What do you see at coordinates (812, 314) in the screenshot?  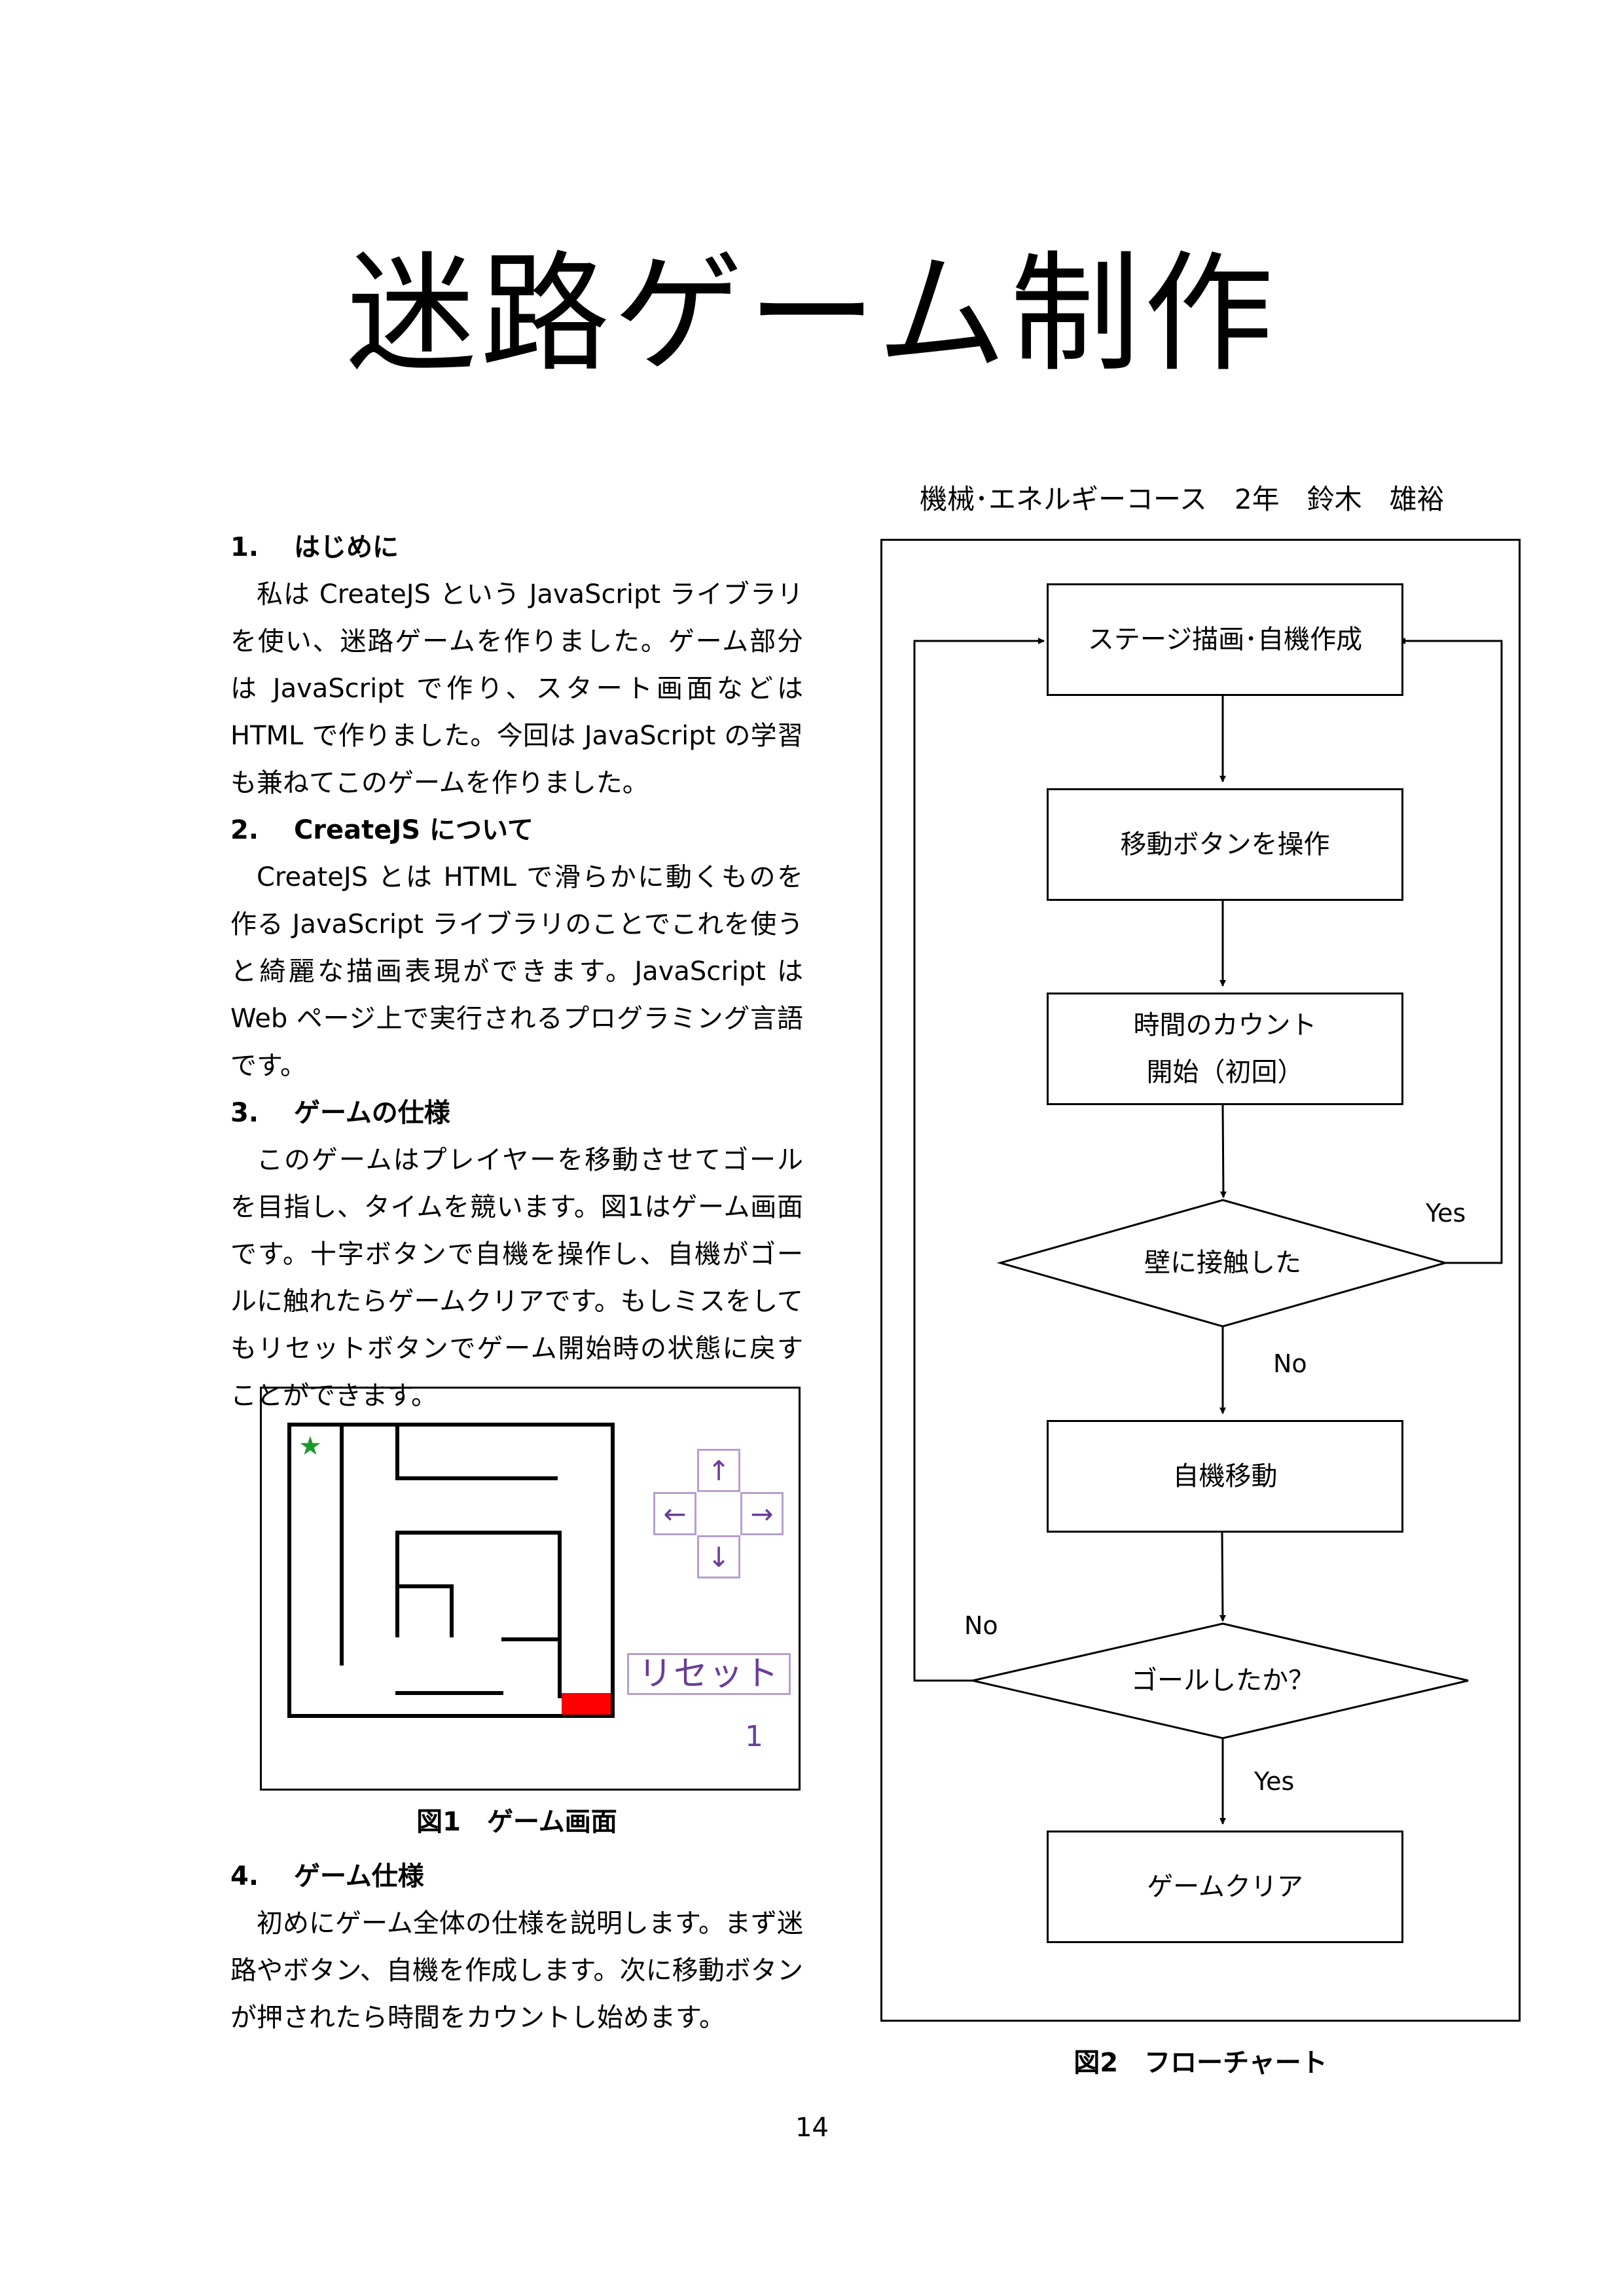 I see `page-title: 迷路ゲーム制作` at bounding box center [812, 314].